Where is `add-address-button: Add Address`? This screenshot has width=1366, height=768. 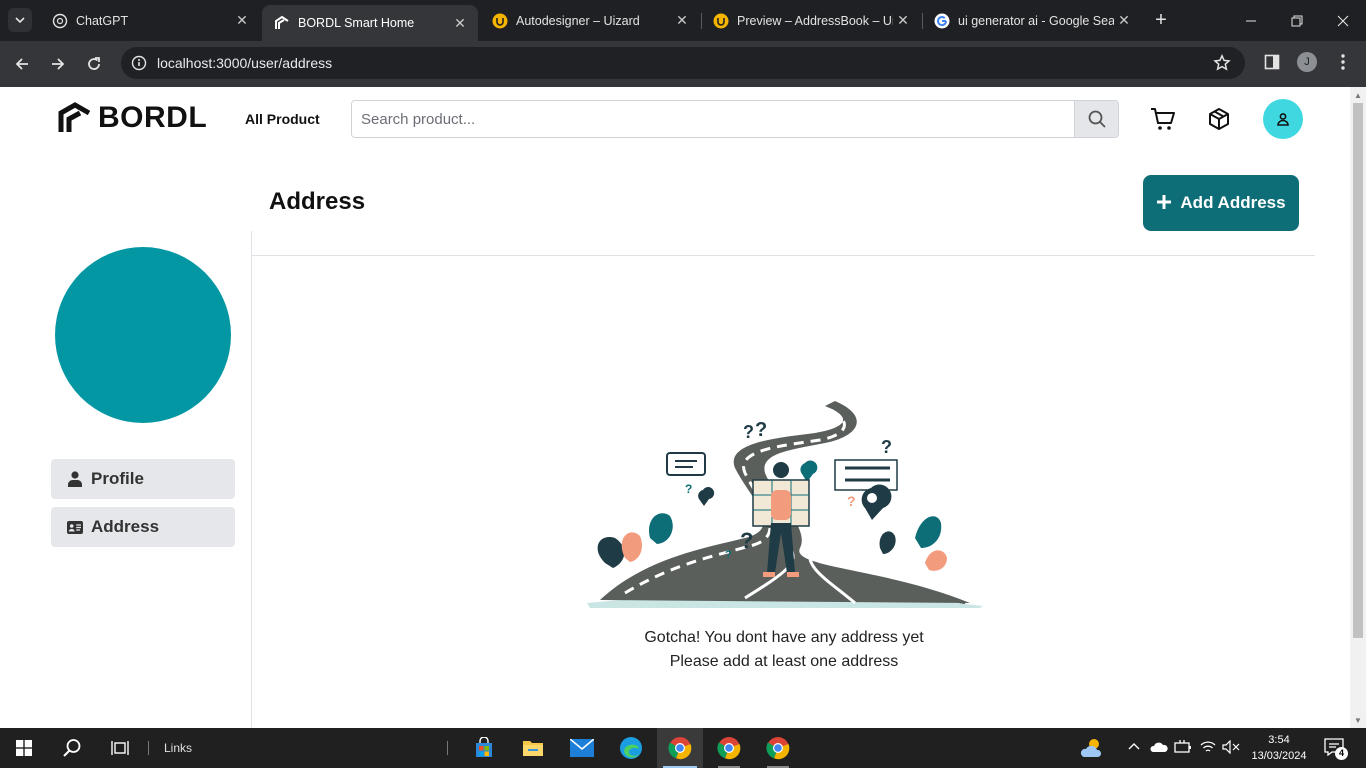
add-address-button: Add Address is located at coordinates (1221, 203).